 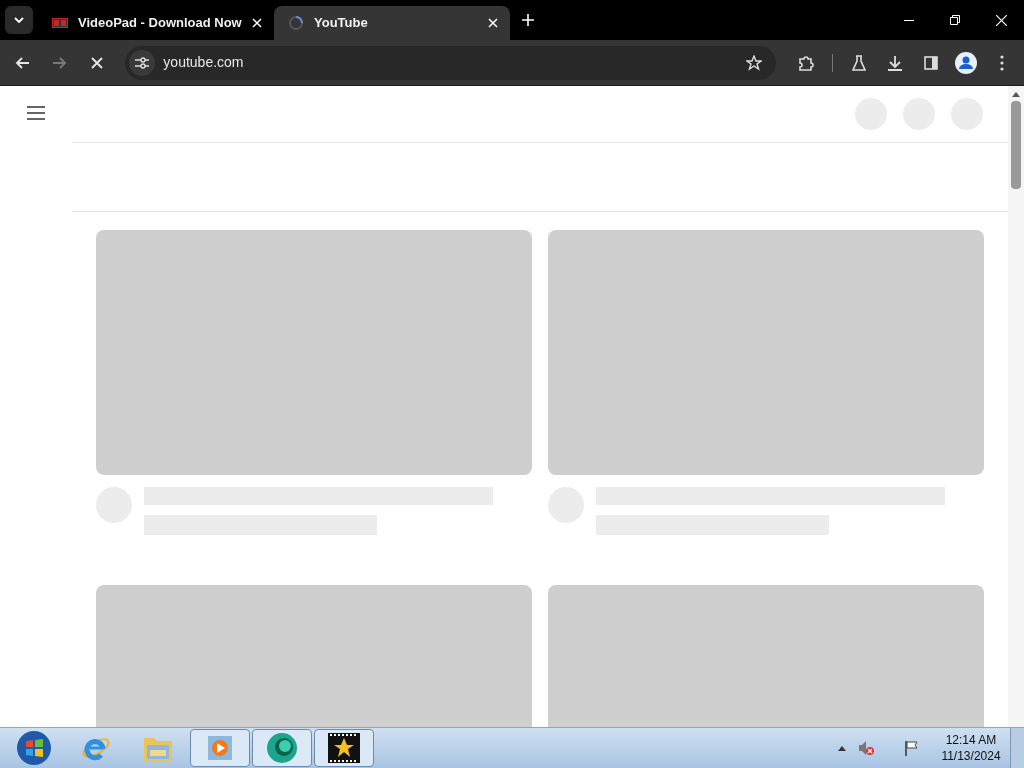 What do you see at coordinates (1016, 406) in the screenshot?
I see `scrollbar` at bounding box center [1016, 406].